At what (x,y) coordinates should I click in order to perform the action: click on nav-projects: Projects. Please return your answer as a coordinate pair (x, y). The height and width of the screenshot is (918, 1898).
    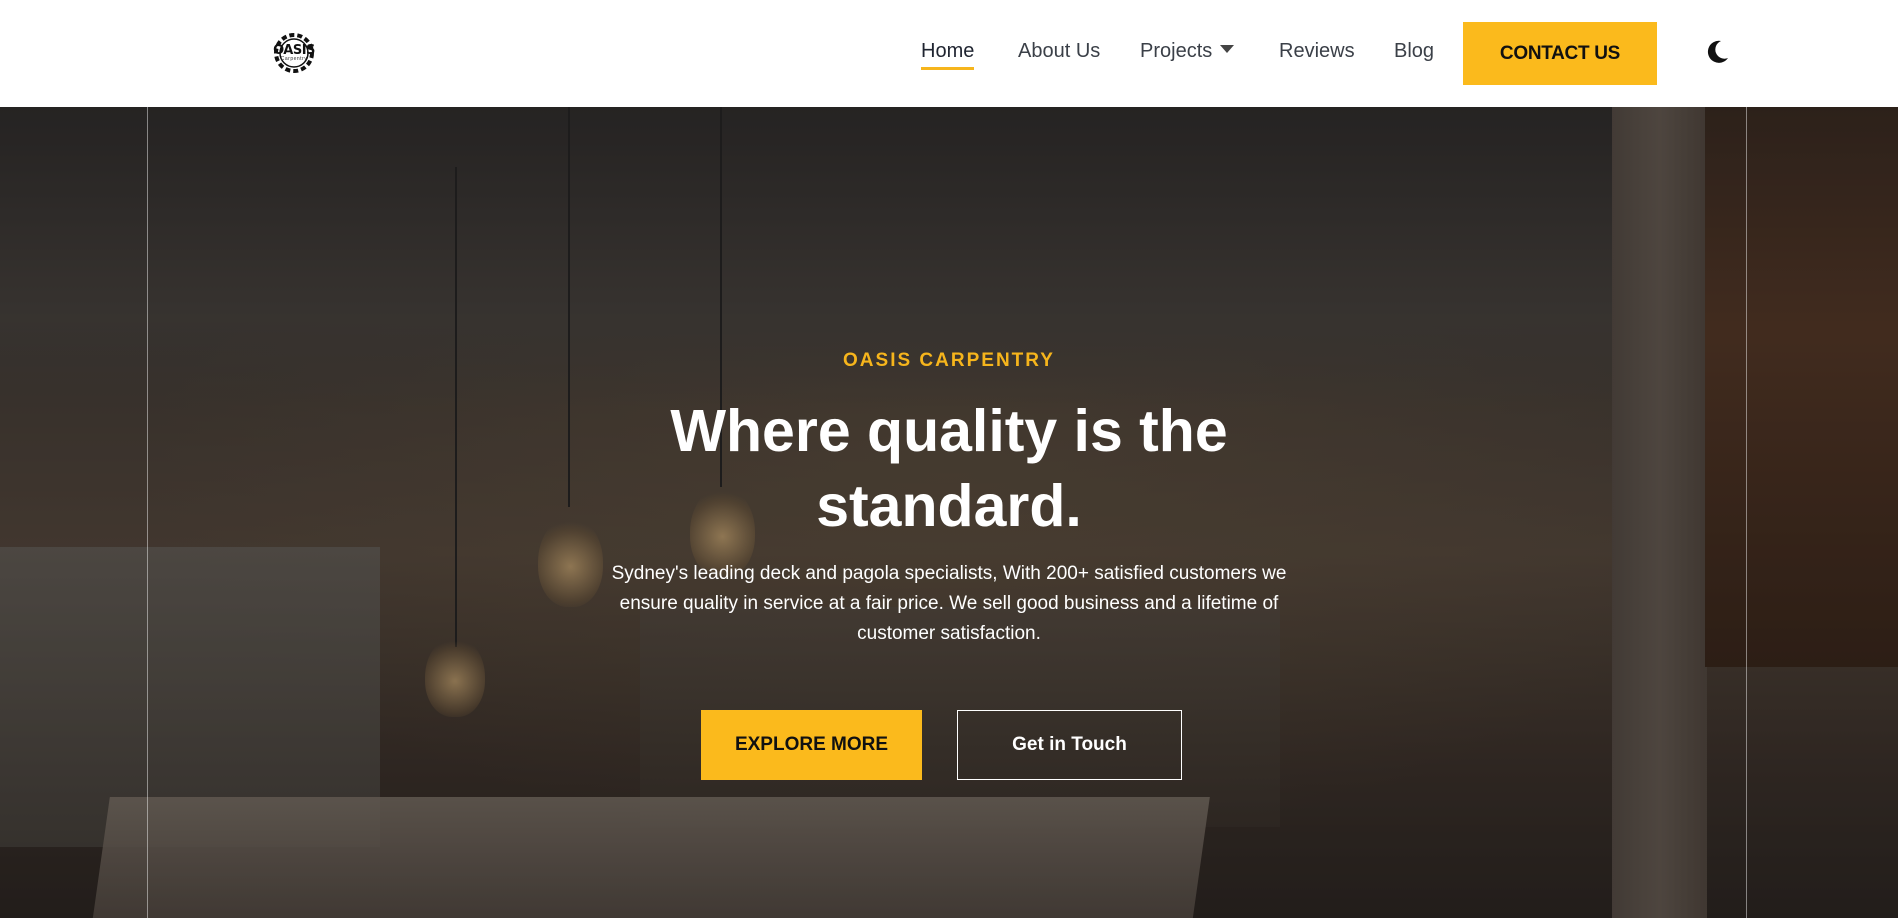
    Looking at the image, I should click on (1187, 51).